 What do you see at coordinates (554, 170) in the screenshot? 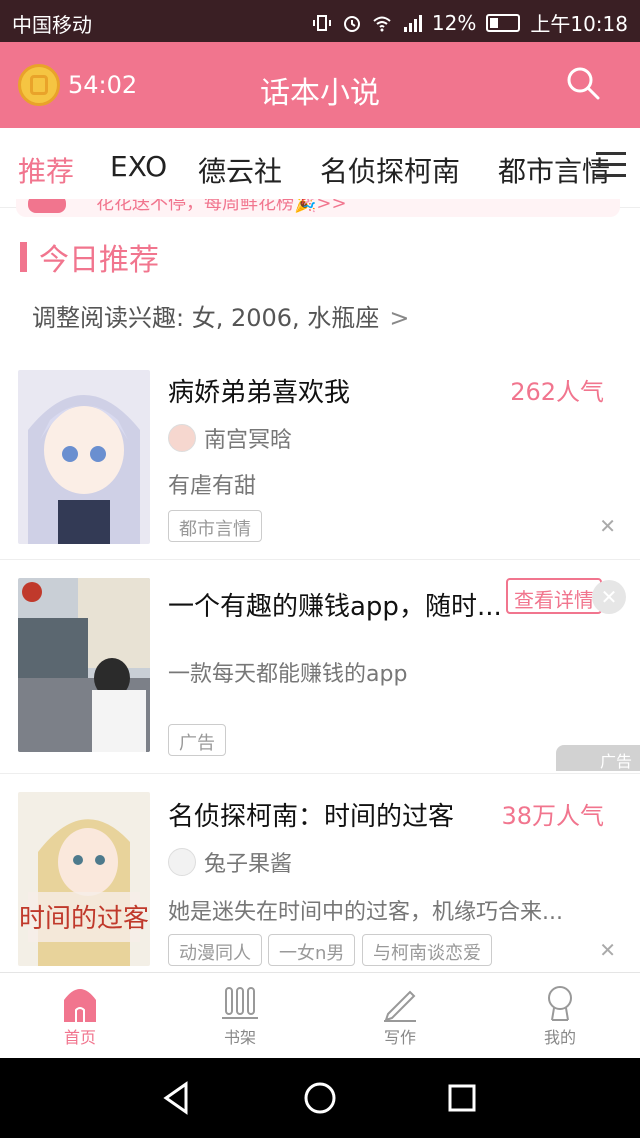
I see `tab-urban-romance: 都市言情` at bounding box center [554, 170].